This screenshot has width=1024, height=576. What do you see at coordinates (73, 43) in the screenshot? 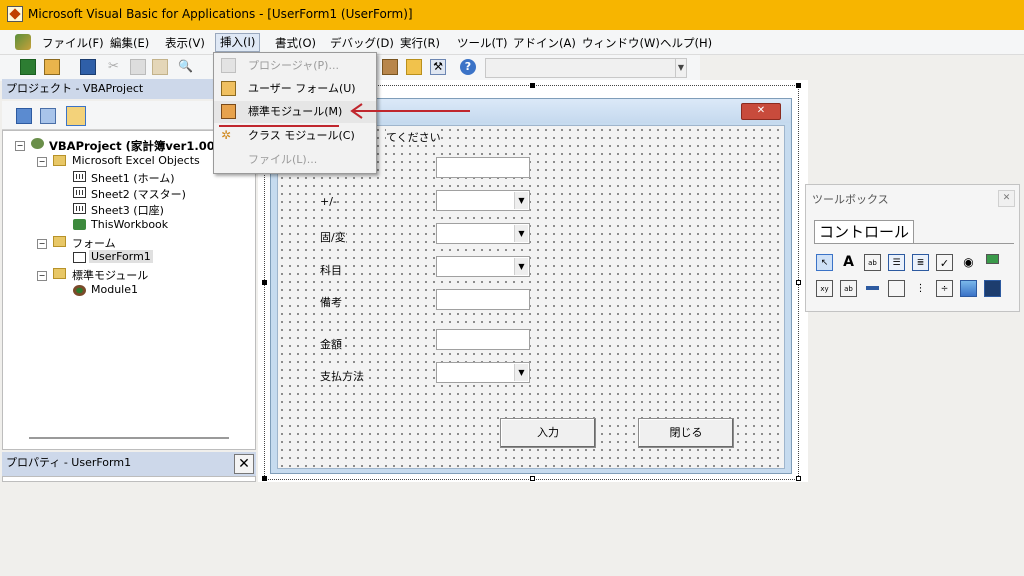
I see `menu-file: ファイル(F)` at bounding box center [73, 43].